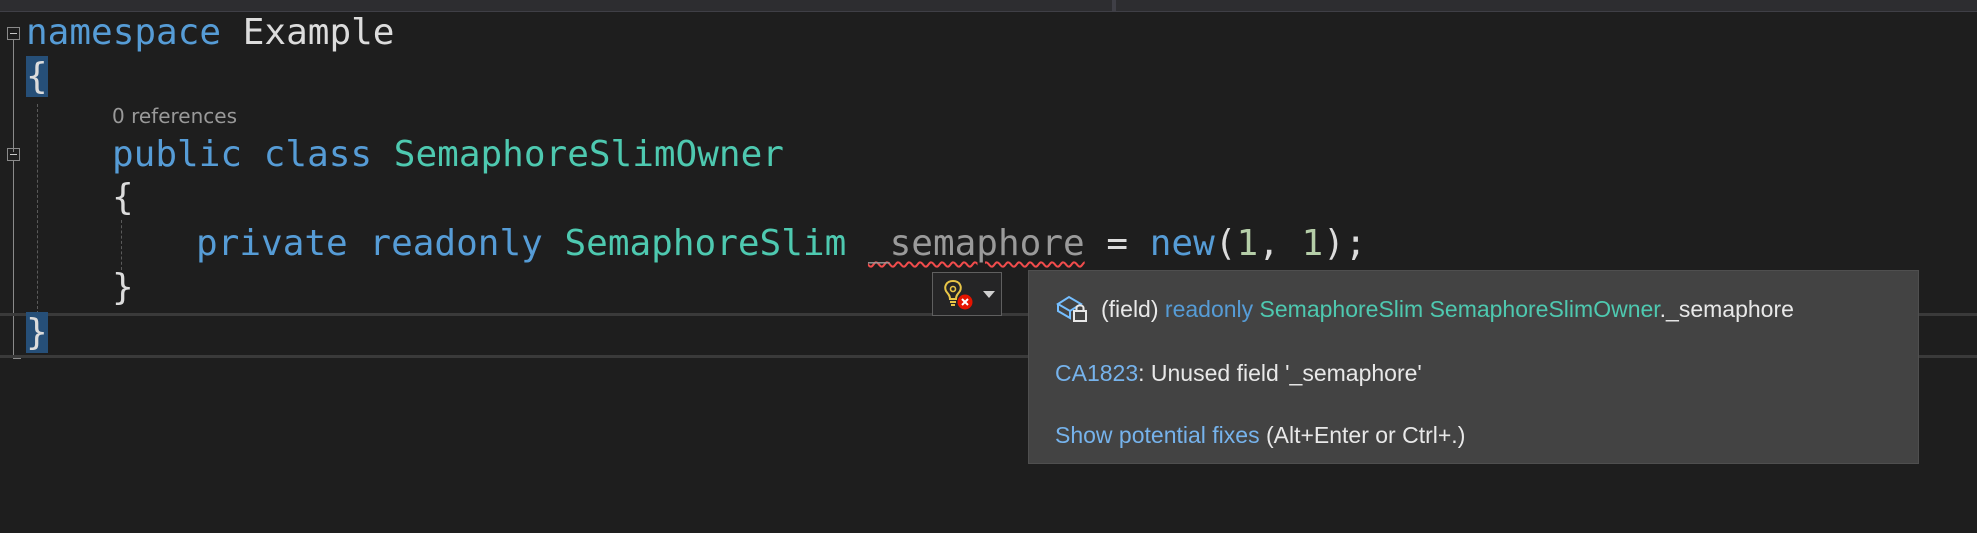 Image resolution: width=1977 pixels, height=533 pixels. What do you see at coordinates (588, 154) in the screenshot?
I see `class-name: SemaphoreSlimOwner` at bounding box center [588, 154].